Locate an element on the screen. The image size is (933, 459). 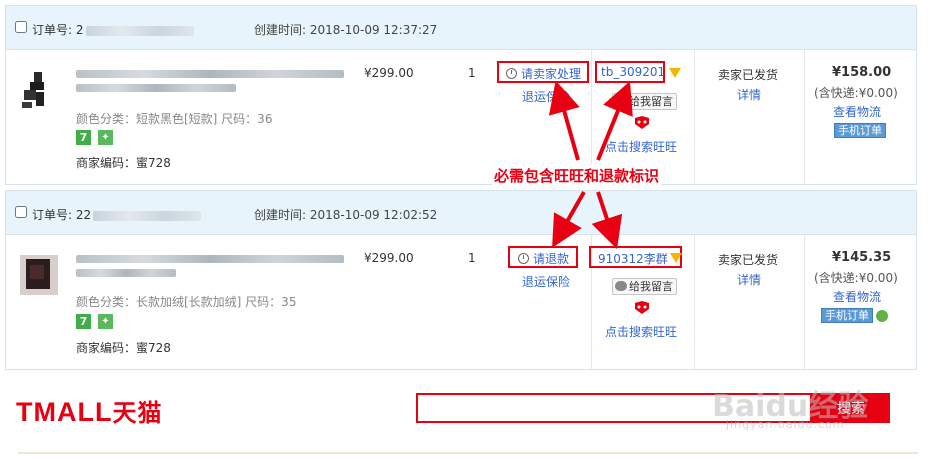
order-header: 订单号: 2 创建时间: 2018-10-09 12:37:27 is located at coordinates (461, 28).